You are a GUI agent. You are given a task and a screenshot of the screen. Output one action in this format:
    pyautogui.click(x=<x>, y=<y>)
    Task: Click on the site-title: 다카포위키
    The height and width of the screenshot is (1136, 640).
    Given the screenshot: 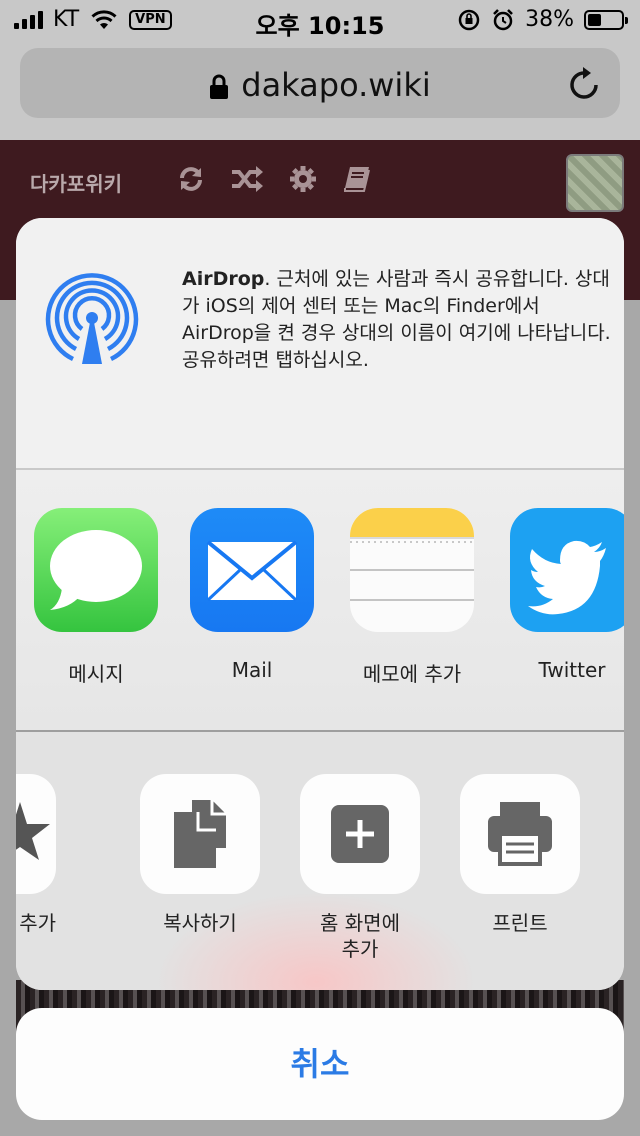 What is the action you would take?
    pyautogui.click(x=76, y=182)
    